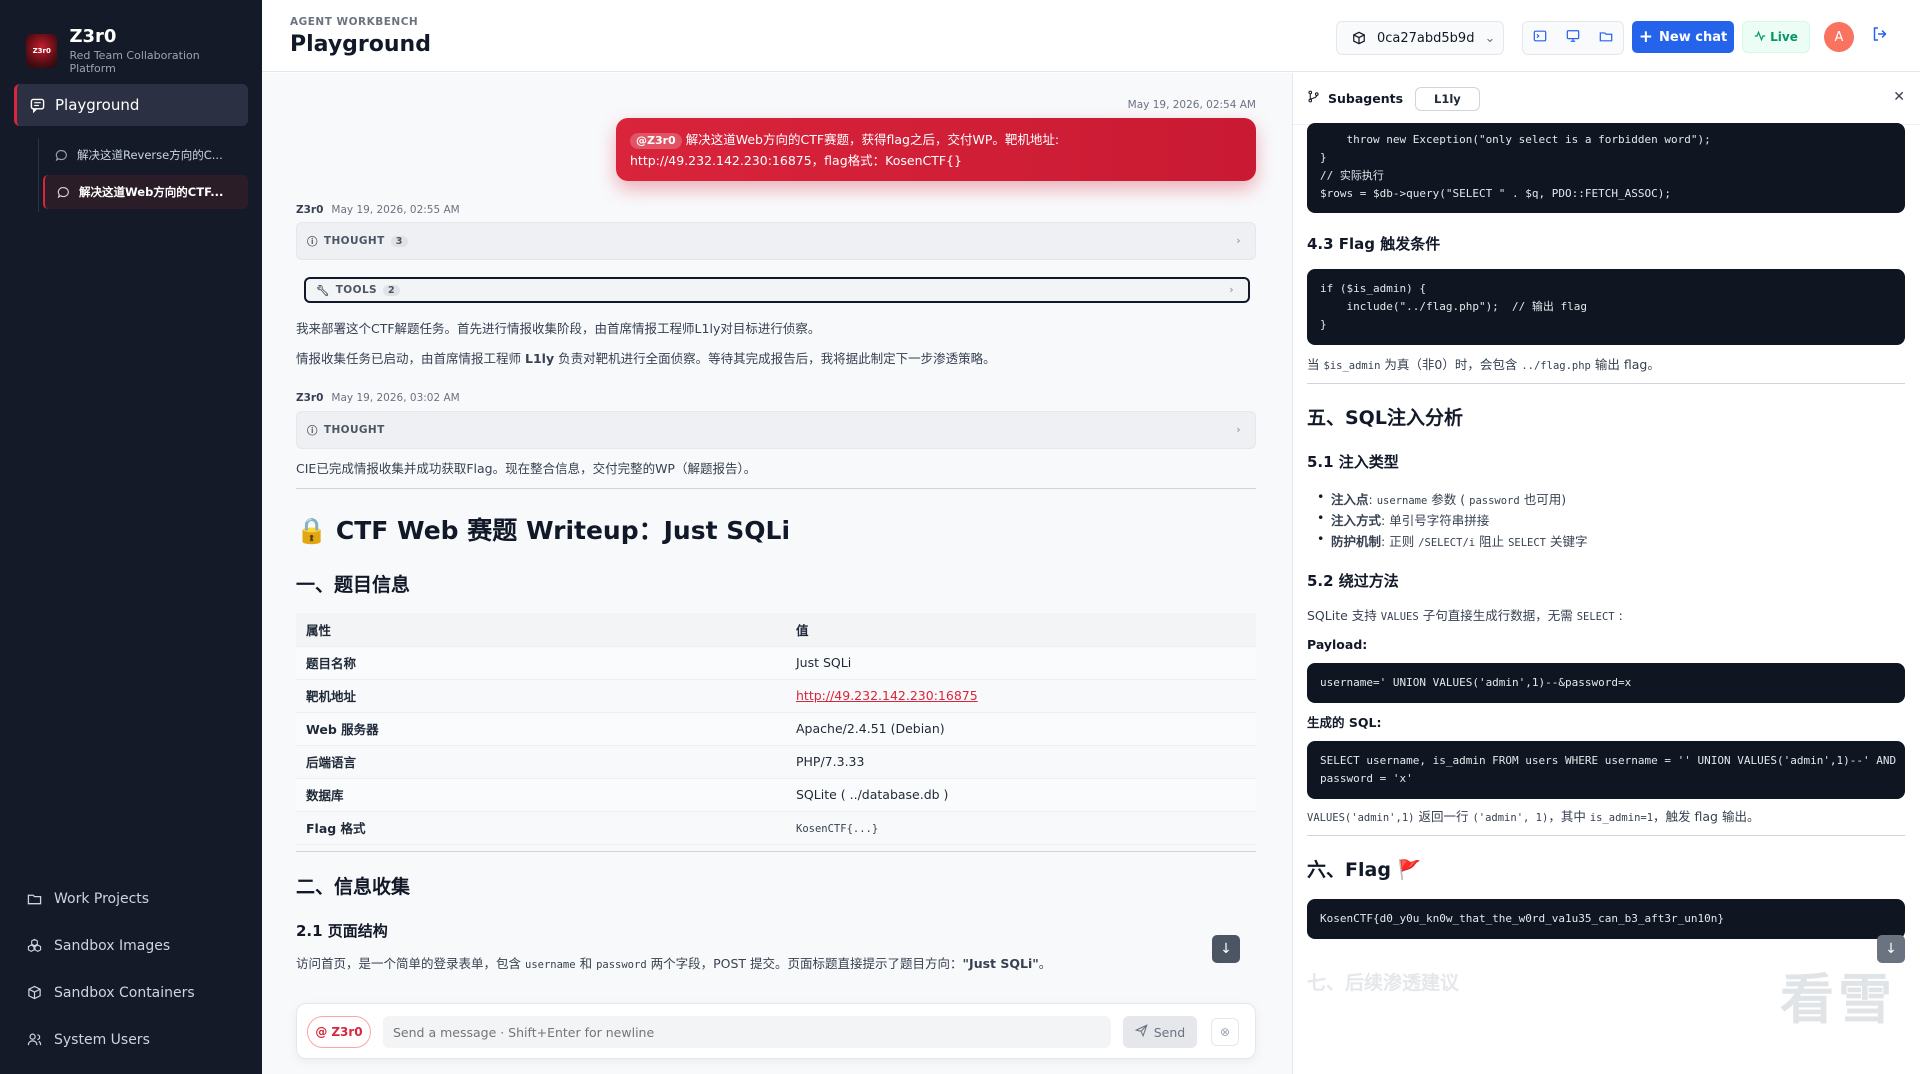 This screenshot has height=1074, width=1920. Describe the element at coordinates (1435, 520) in the screenshot. I see `text-span: : 单引号字符串拼接` at that location.